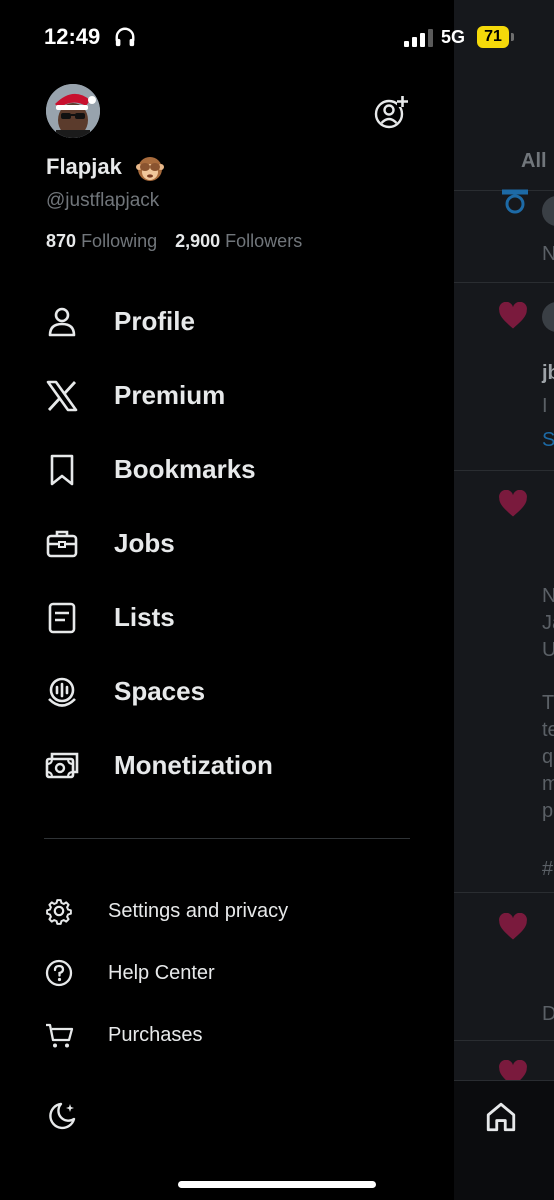  Describe the element at coordinates (264, 241) in the screenshot. I see `followers-label: Followers` at that location.